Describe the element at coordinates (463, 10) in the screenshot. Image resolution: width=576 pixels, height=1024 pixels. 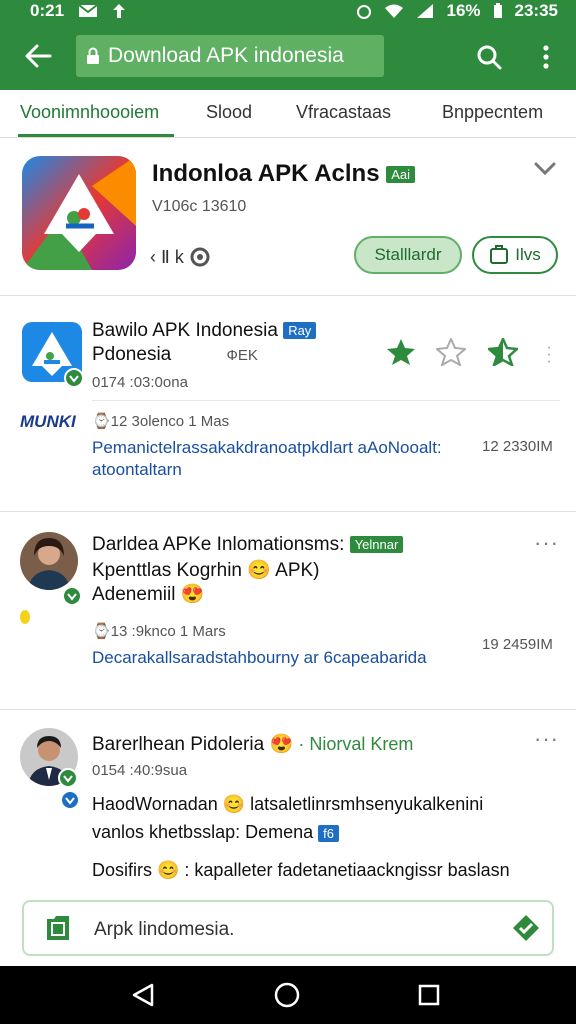
I see `battery-level: 16%` at that location.